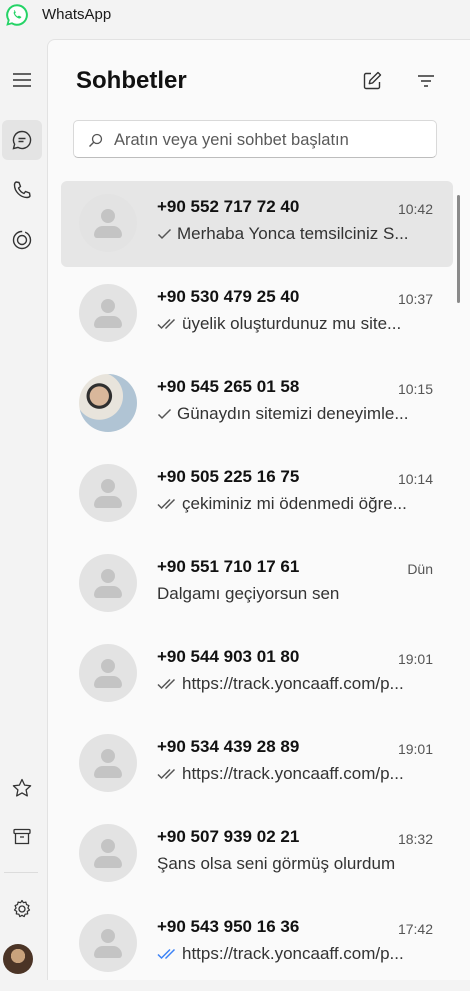 This screenshot has width=470, height=991. What do you see at coordinates (167, 954) in the screenshot?
I see `read-ticks-icon` at bounding box center [167, 954].